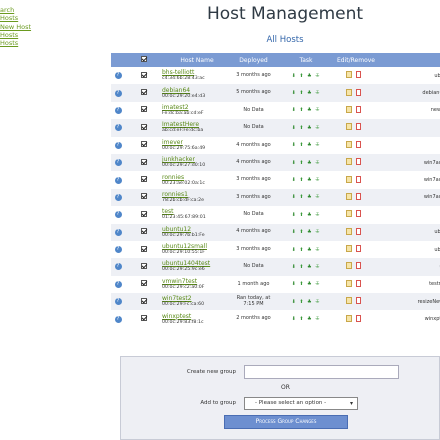 This screenshot has width=440, height=440. What do you see at coordinates (197, 229) in the screenshot?
I see `host-name-link: ubuntu12` at bounding box center [197, 229].